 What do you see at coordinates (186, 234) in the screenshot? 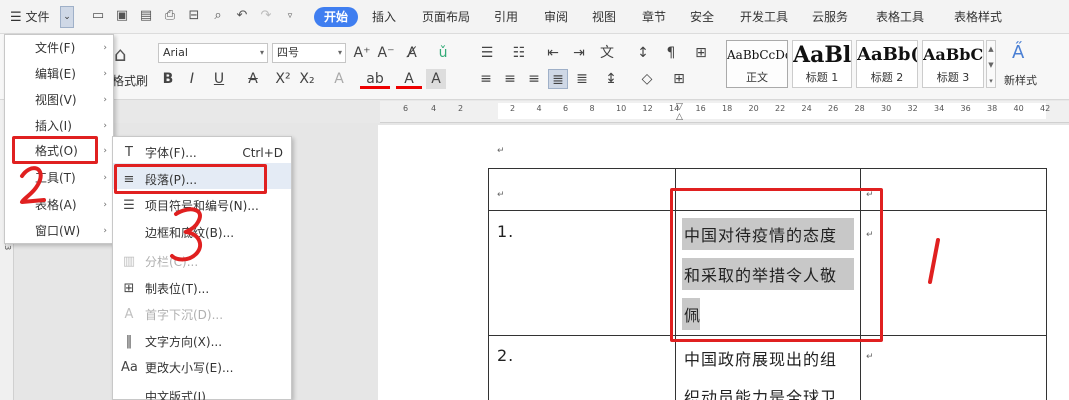
I see `annotation-three` at bounding box center [186, 234].